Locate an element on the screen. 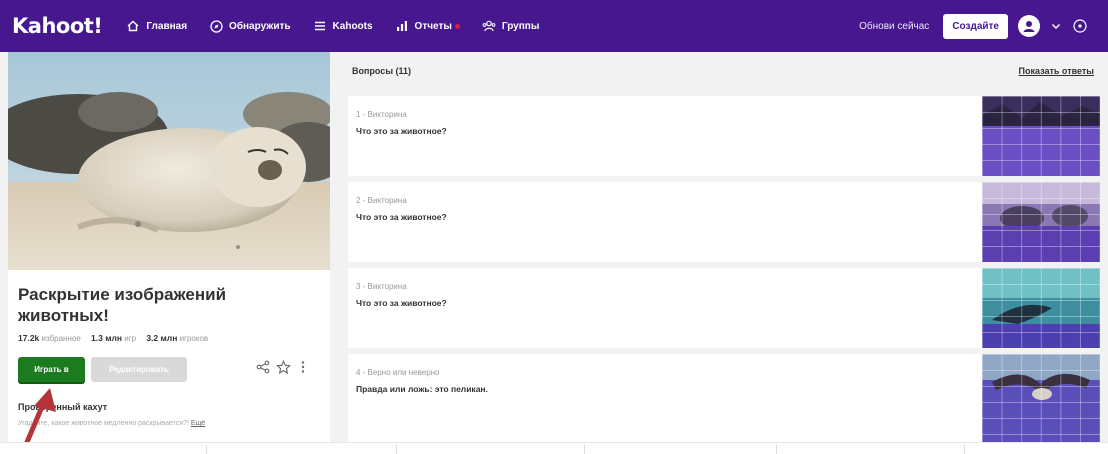 This screenshot has width=1108, height=454. kahoot-actions is located at coordinates (284, 367).